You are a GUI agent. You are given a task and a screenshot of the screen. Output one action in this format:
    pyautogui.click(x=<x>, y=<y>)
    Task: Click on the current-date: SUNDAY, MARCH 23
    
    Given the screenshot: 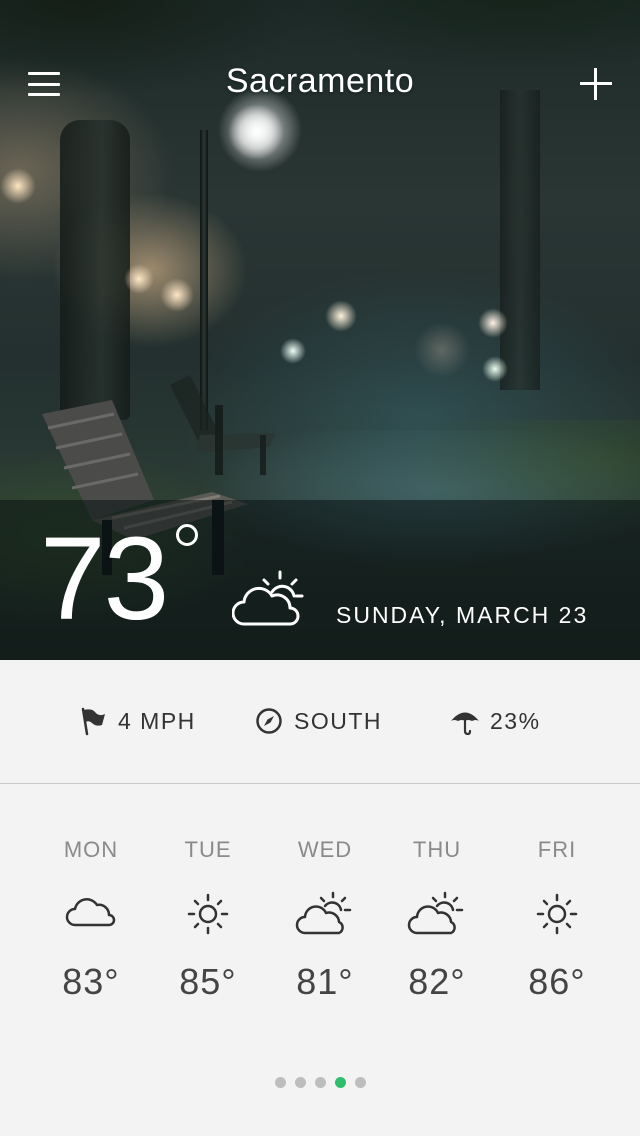 What is the action you would take?
    pyautogui.click(x=462, y=615)
    